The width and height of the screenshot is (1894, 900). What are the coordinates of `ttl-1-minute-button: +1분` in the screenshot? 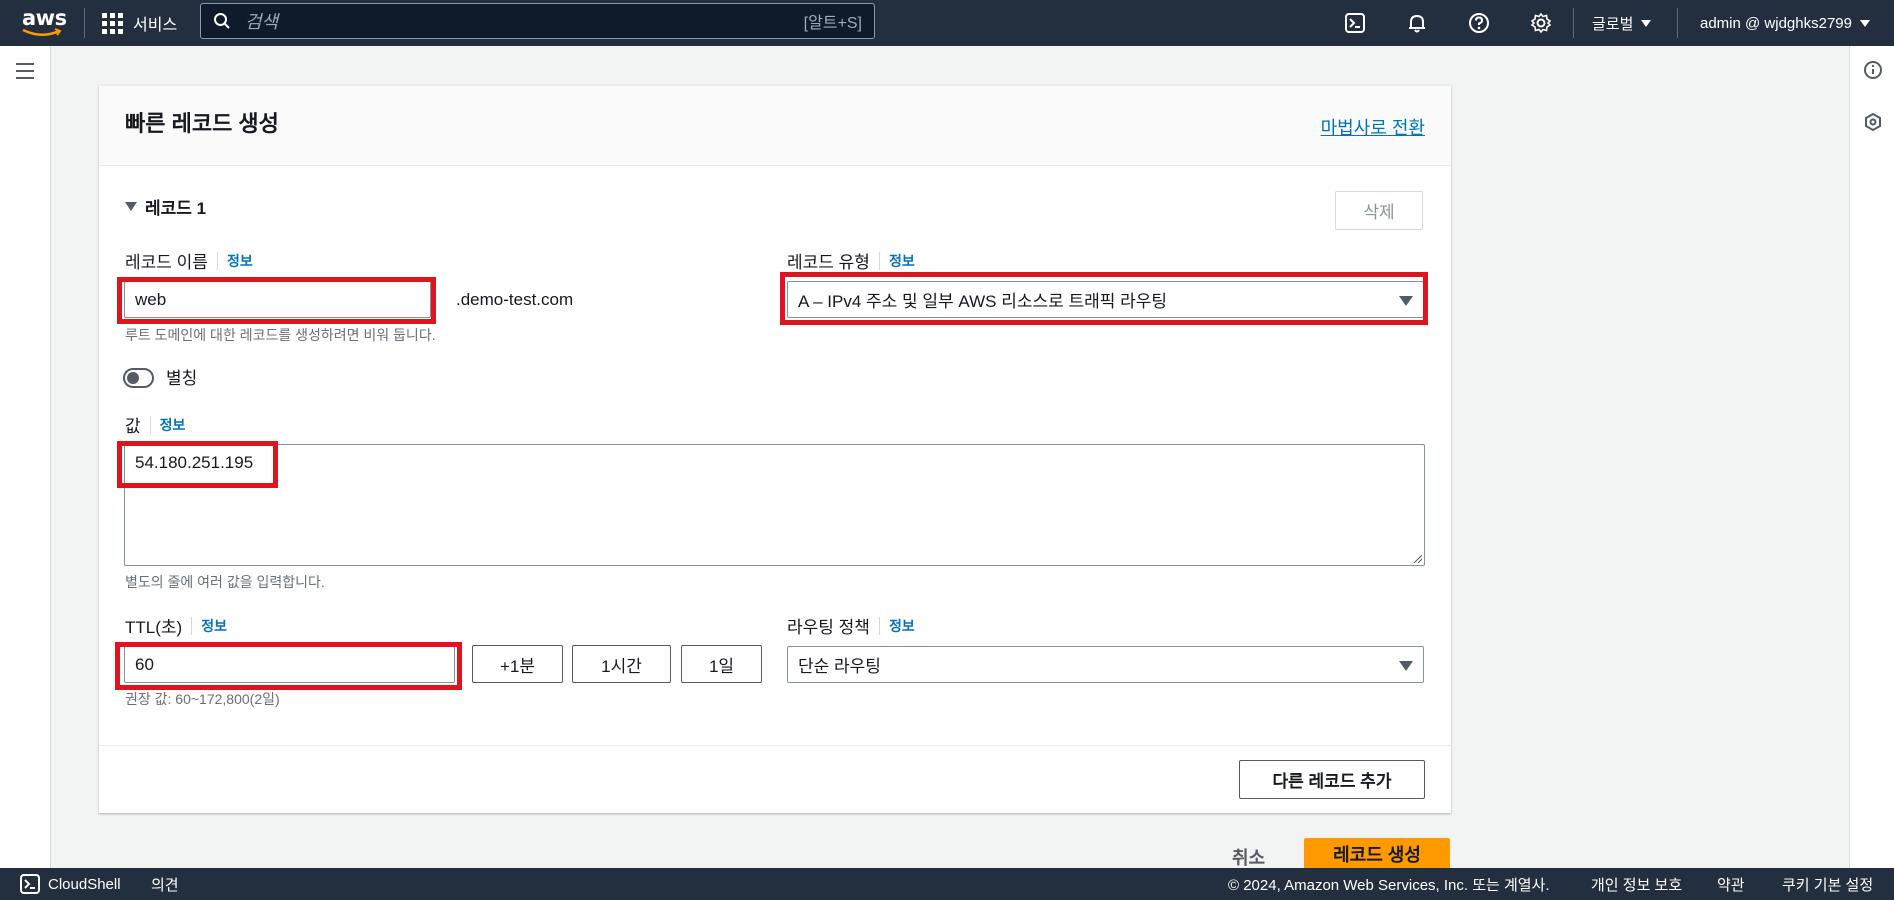 It's located at (517, 664).